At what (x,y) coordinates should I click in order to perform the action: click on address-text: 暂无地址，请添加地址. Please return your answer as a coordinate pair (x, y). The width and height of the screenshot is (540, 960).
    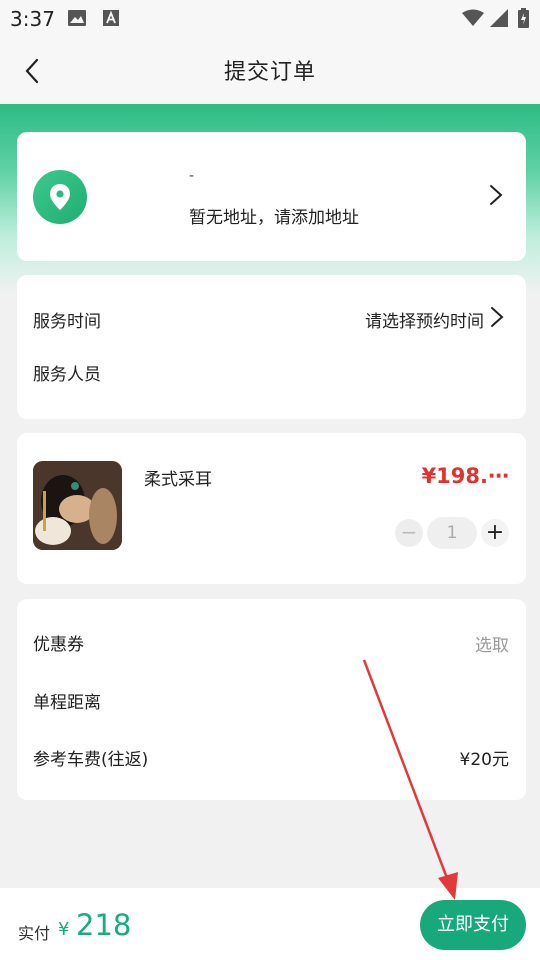
    Looking at the image, I should click on (274, 218).